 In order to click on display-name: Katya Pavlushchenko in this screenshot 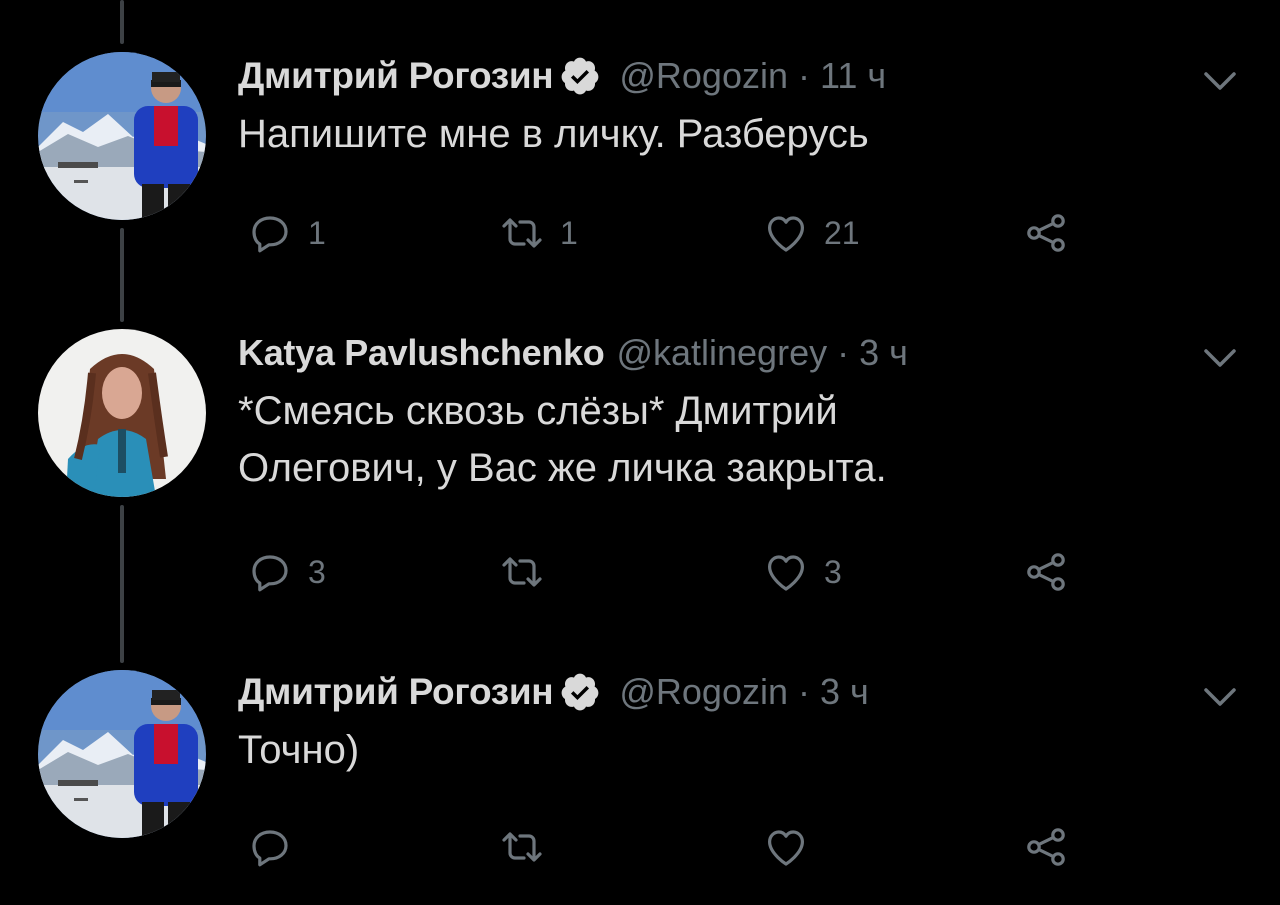, I will do `click(421, 353)`.